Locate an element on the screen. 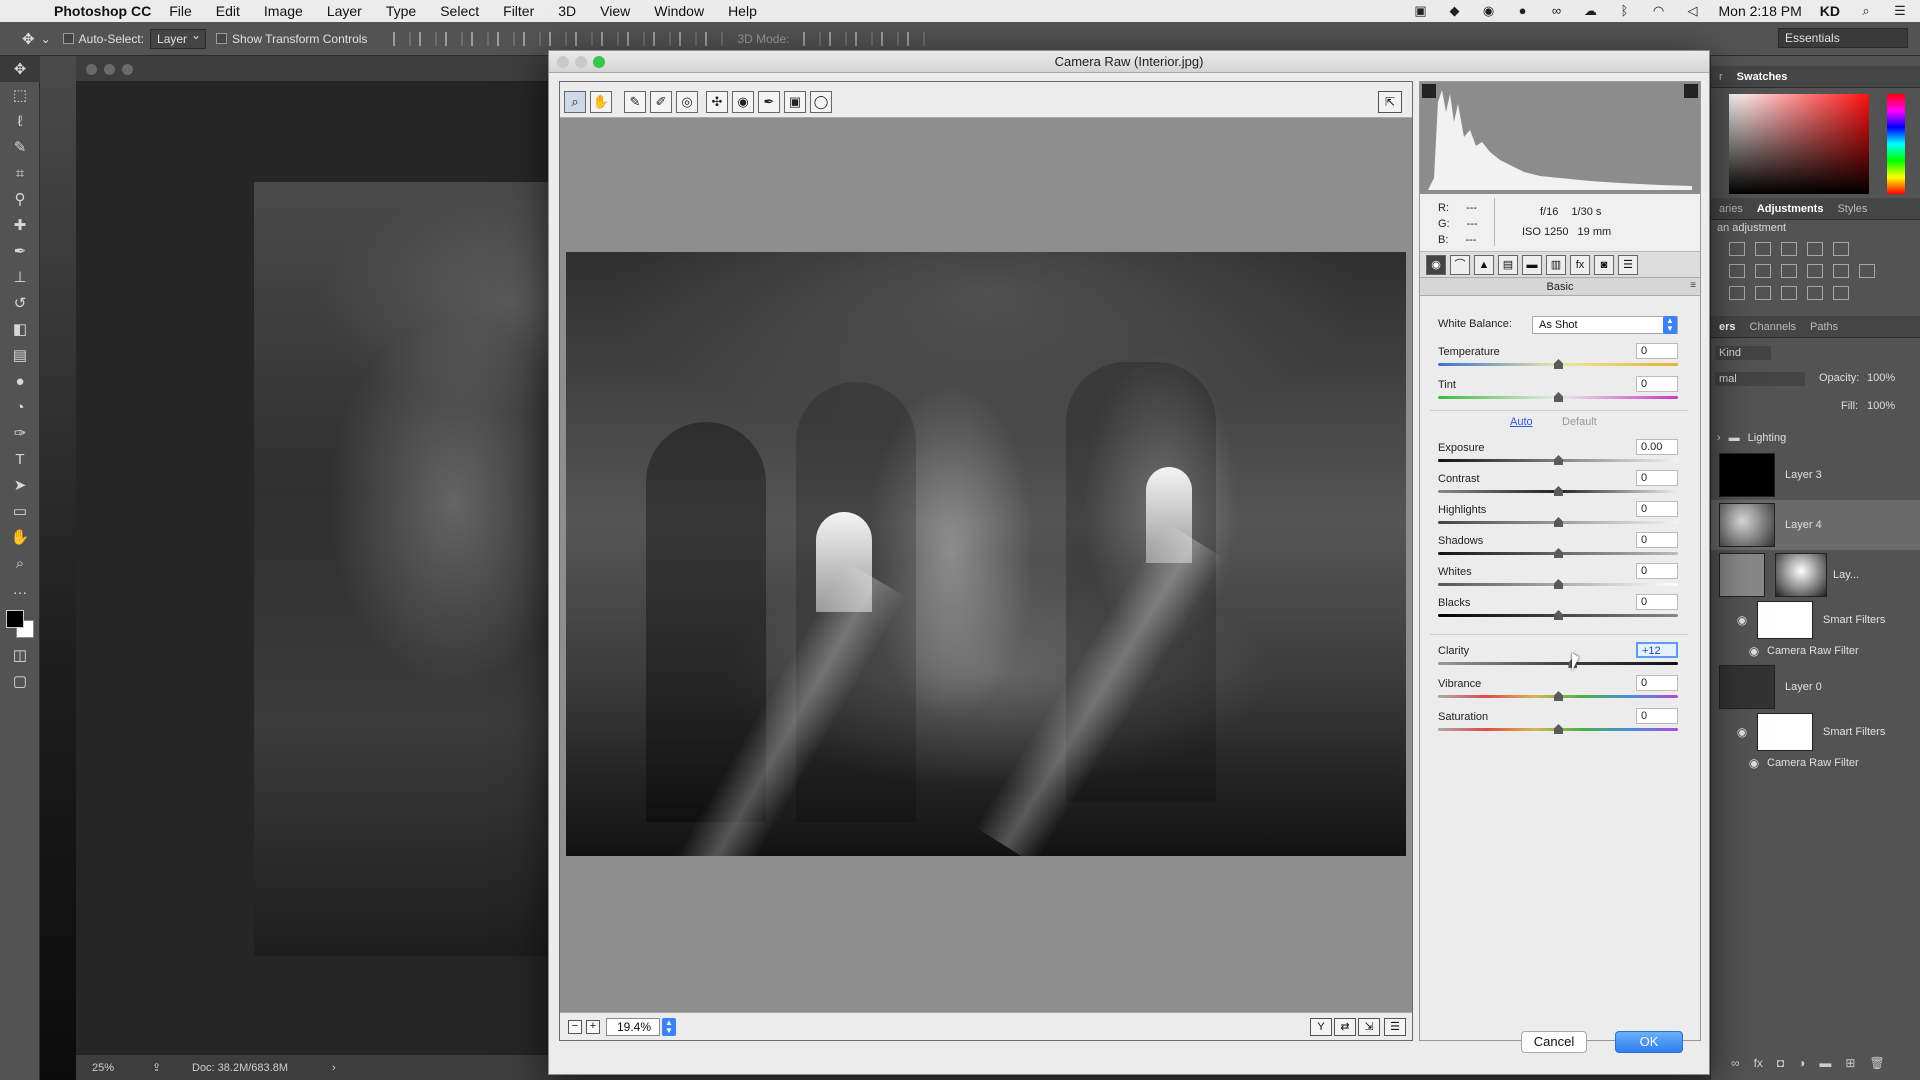 The height and width of the screenshot is (1080, 1920). menu-edit: Edit is located at coordinates (228, 11).